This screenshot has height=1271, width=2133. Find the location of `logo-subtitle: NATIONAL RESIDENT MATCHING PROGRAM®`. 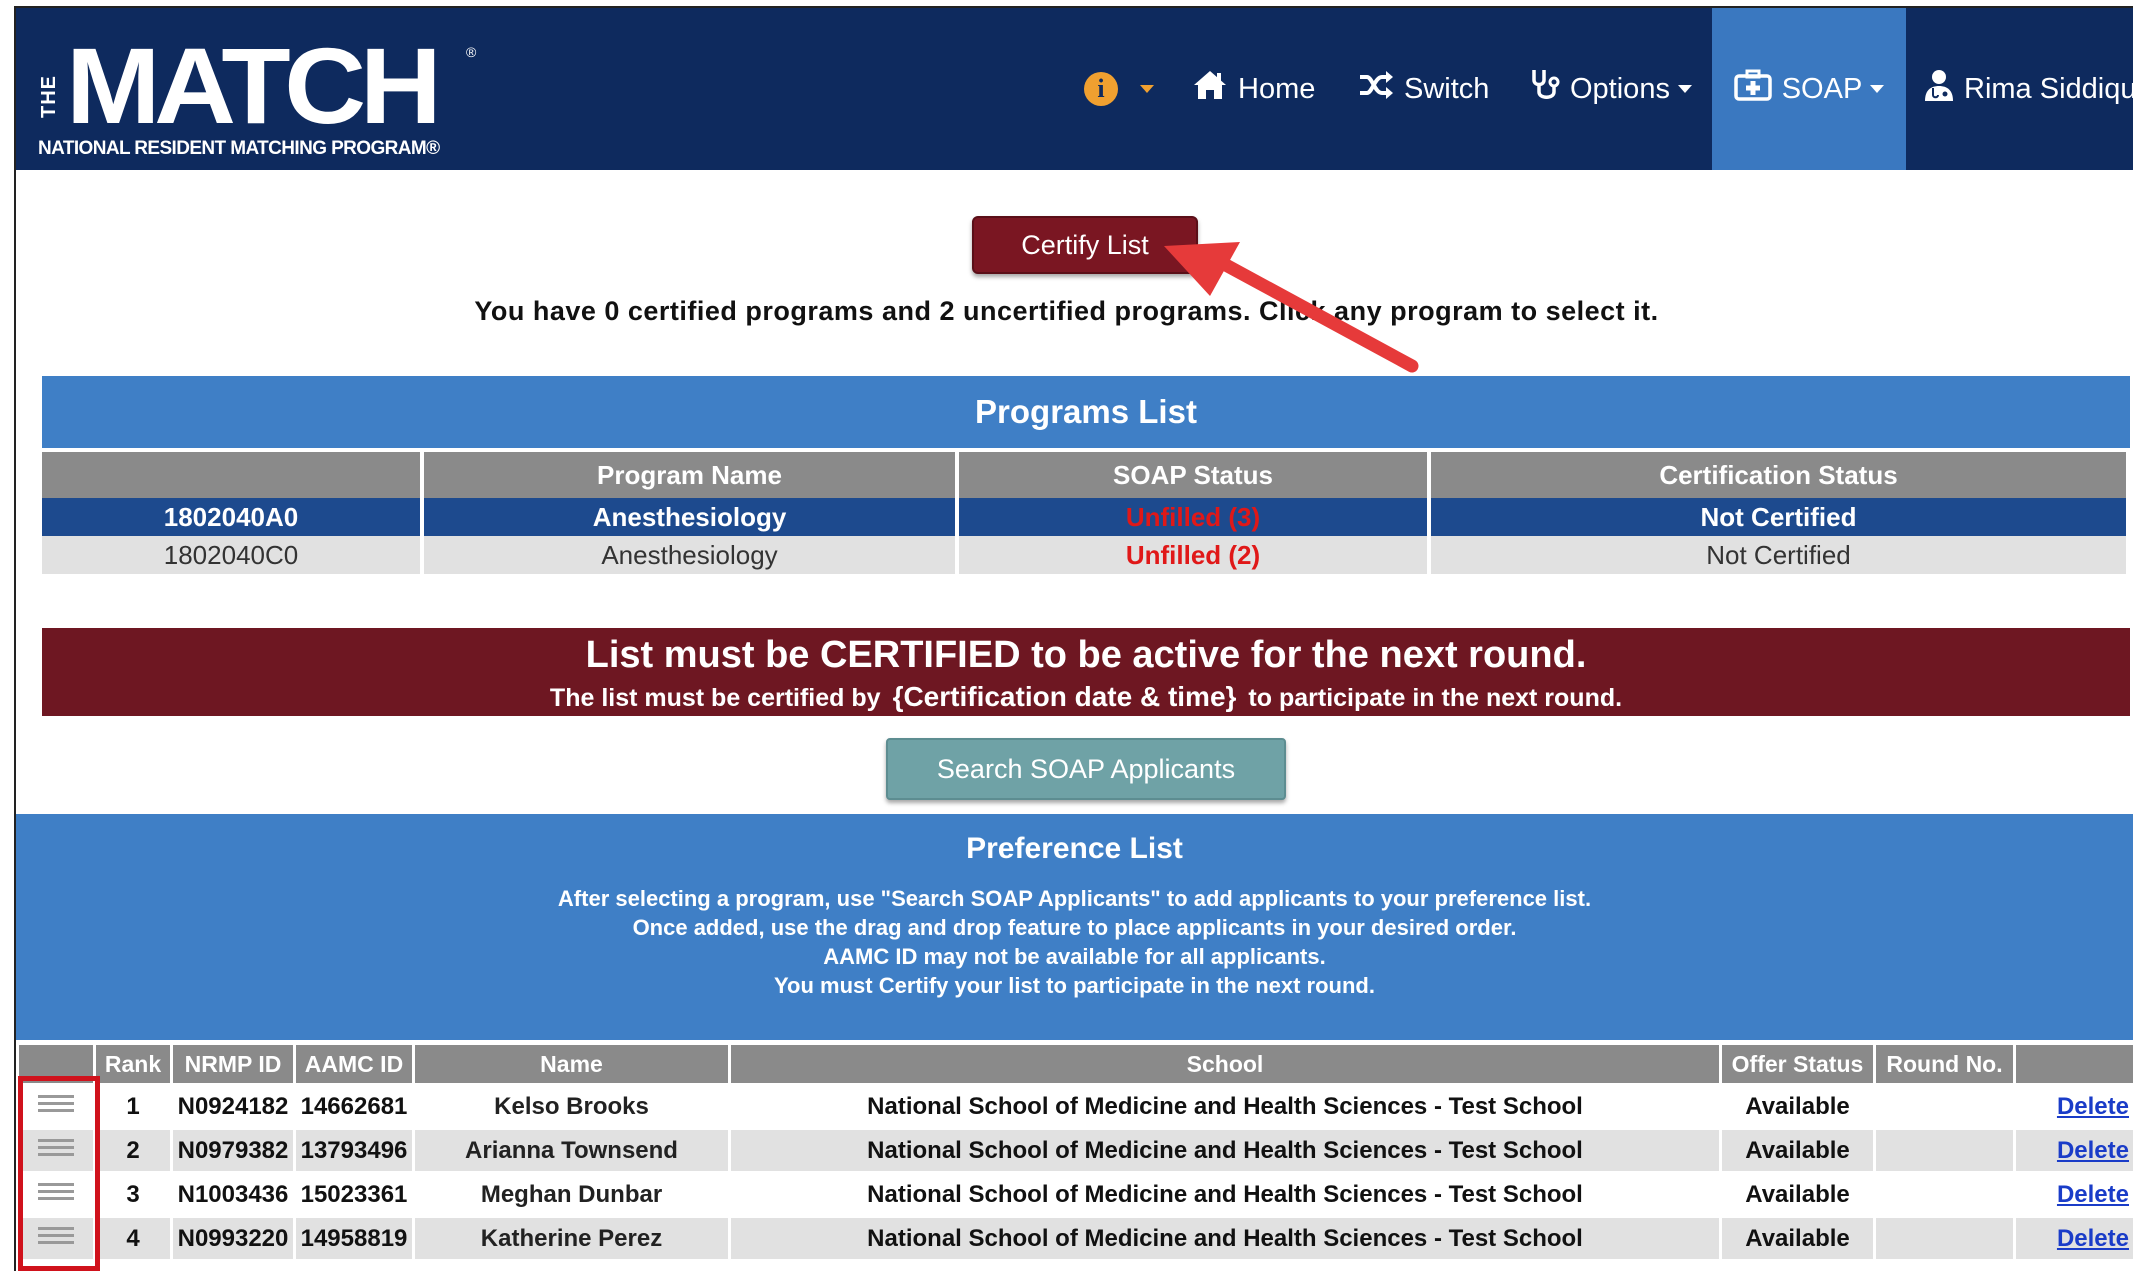

logo-subtitle: NATIONAL RESIDENT MATCHING PROGRAM® is located at coordinates (239, 148).